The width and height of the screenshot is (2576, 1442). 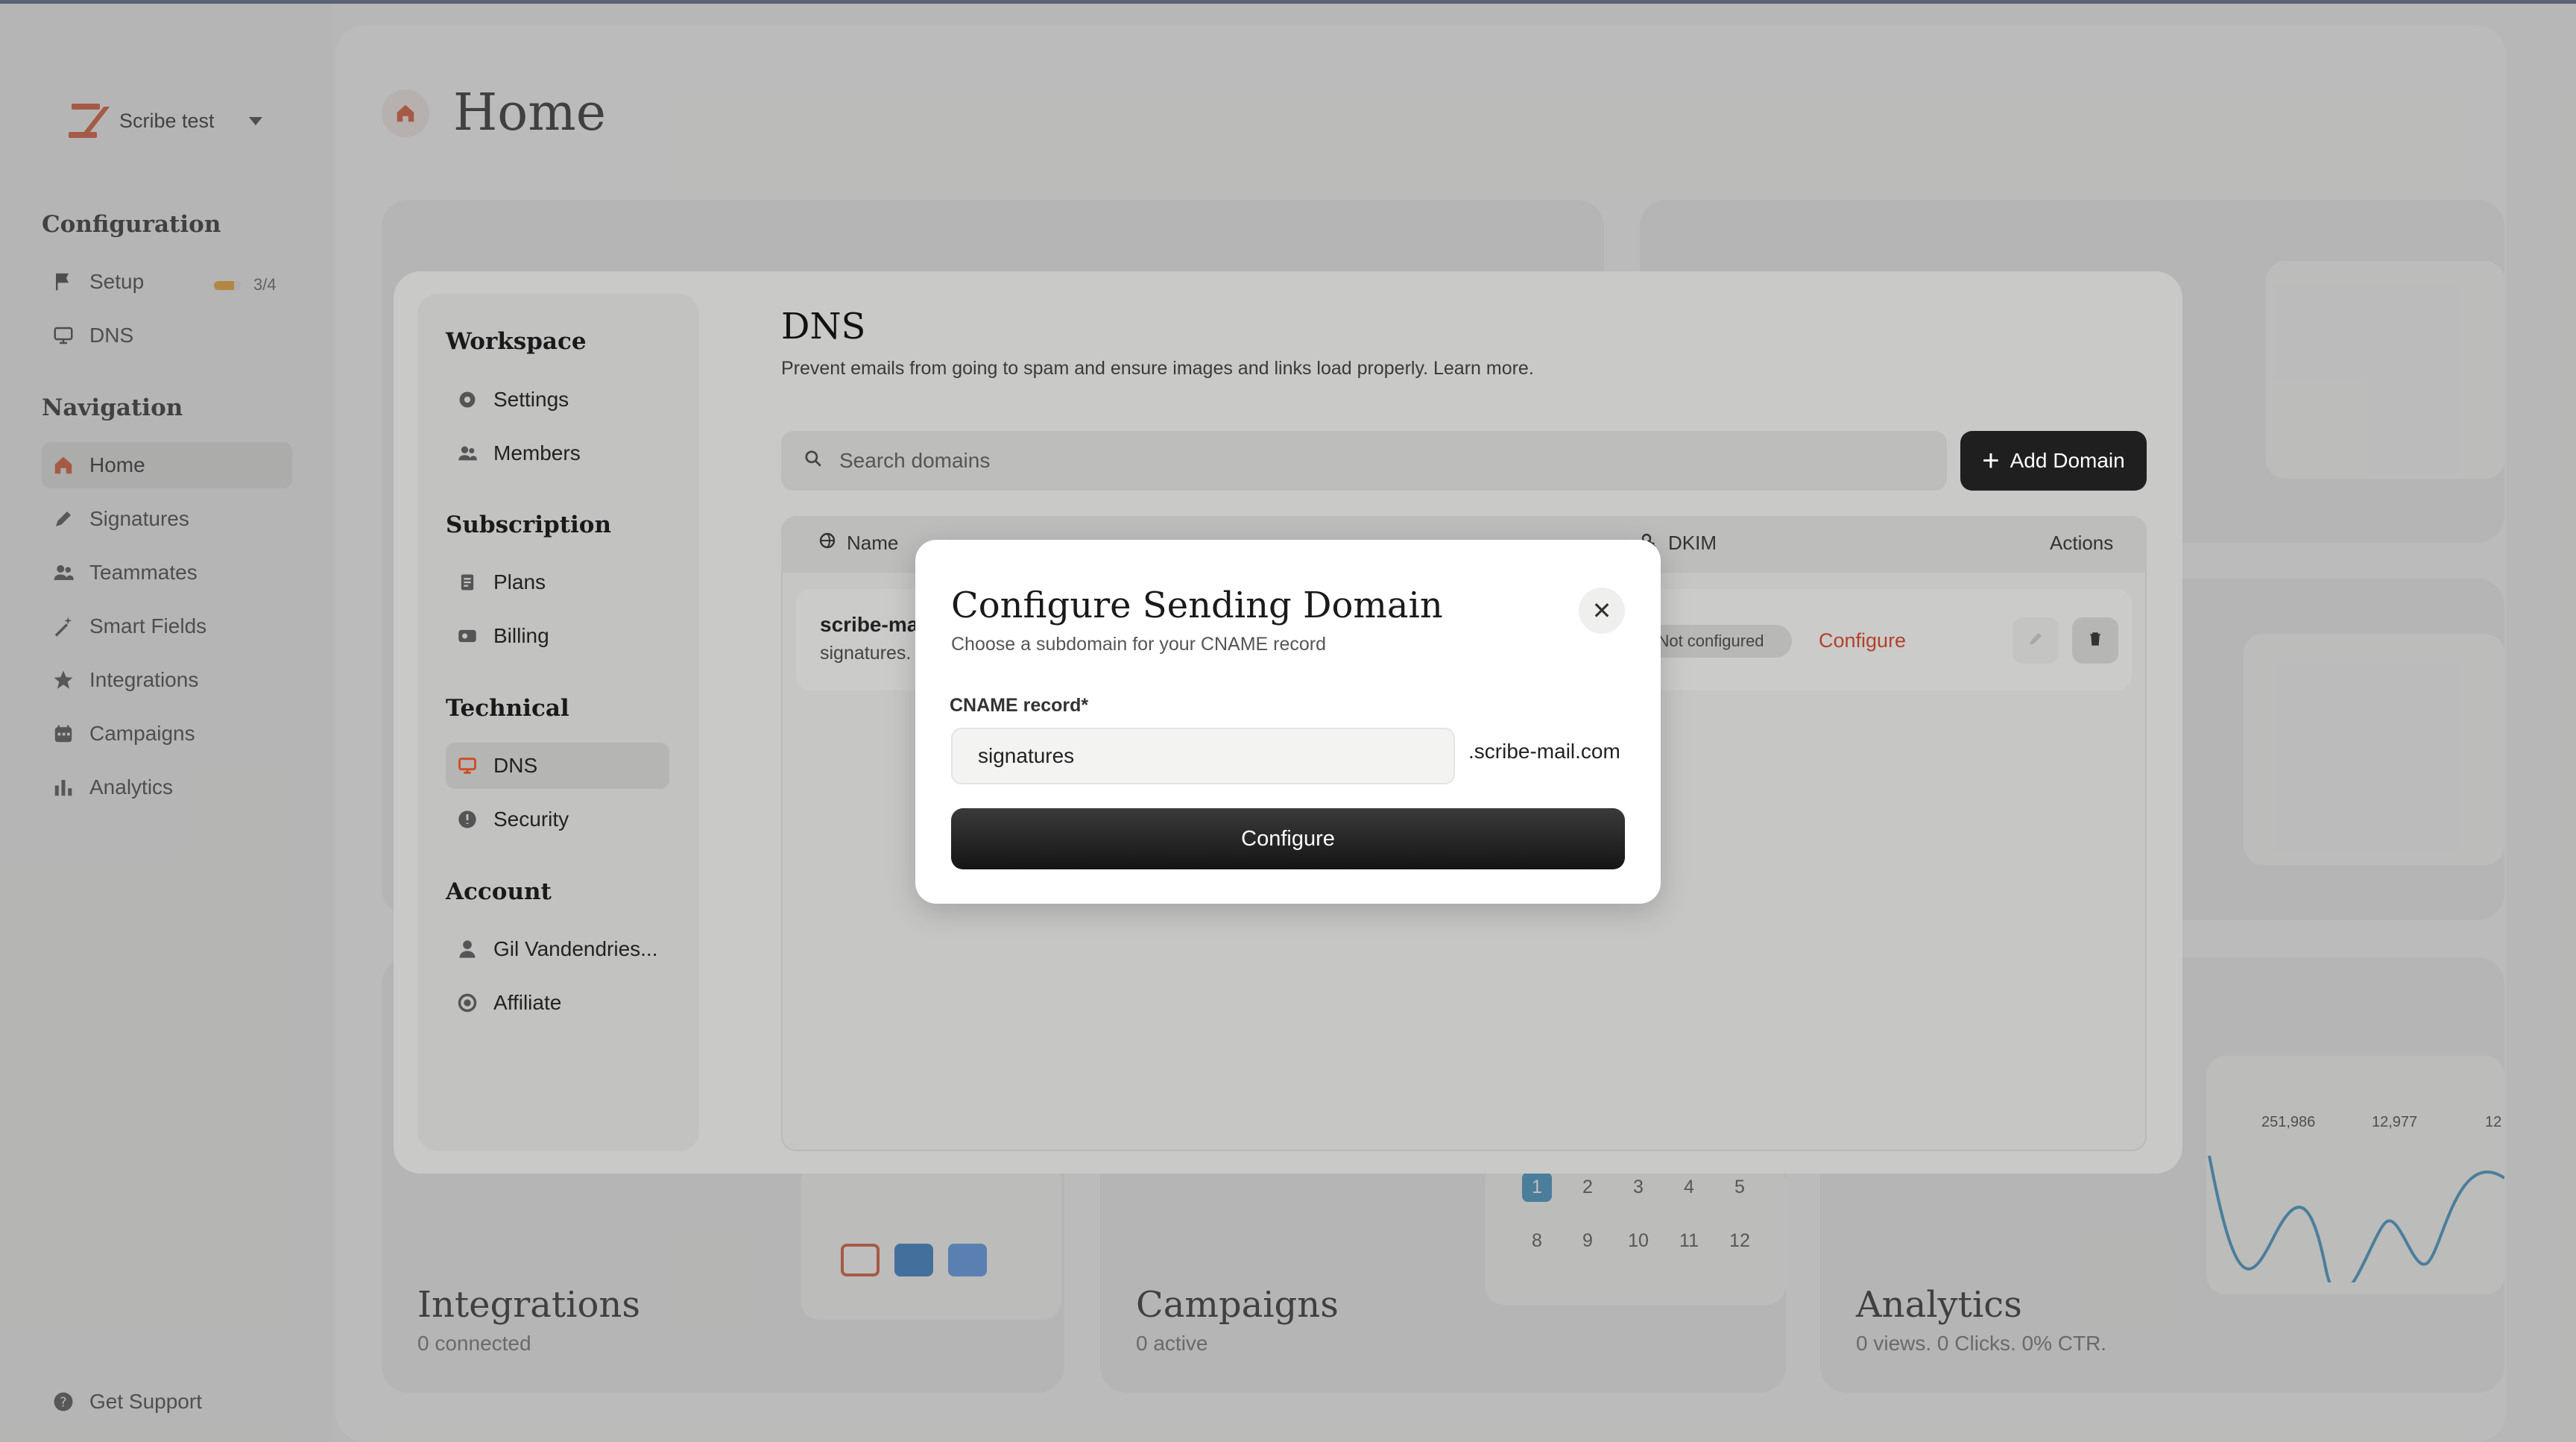 What do you see at coordinates (499, 891) in the screenshot?
I see `group-account: Account` at bounding box center [499, 891].